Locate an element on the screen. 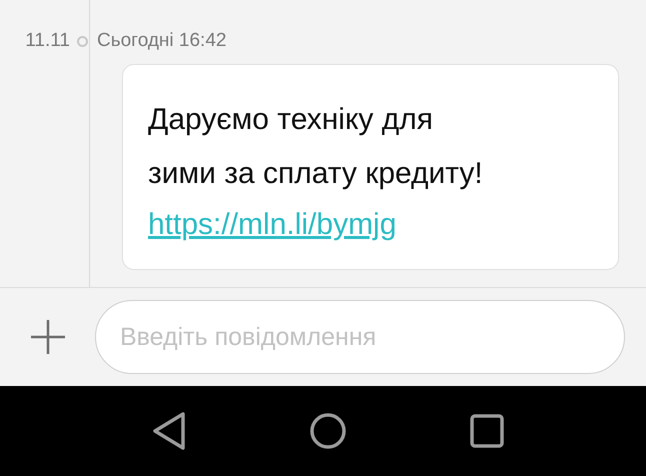  message-timestamp: Сьогодні 16:42 is located at coordinates (161, 41).